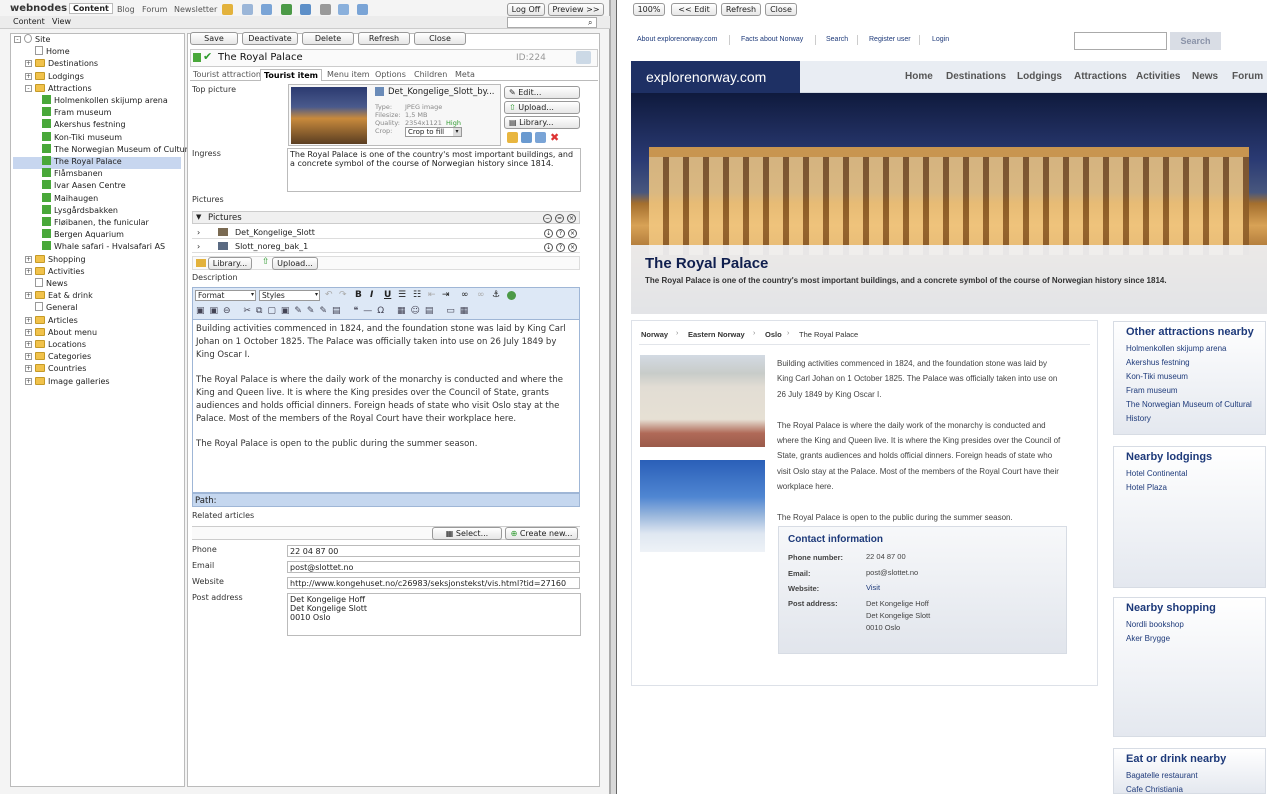  What do you see at coordinates (154, 9) in the screenshot?
I see `cms-top-tab-forum: Forum` at bounding box center [154, 9].